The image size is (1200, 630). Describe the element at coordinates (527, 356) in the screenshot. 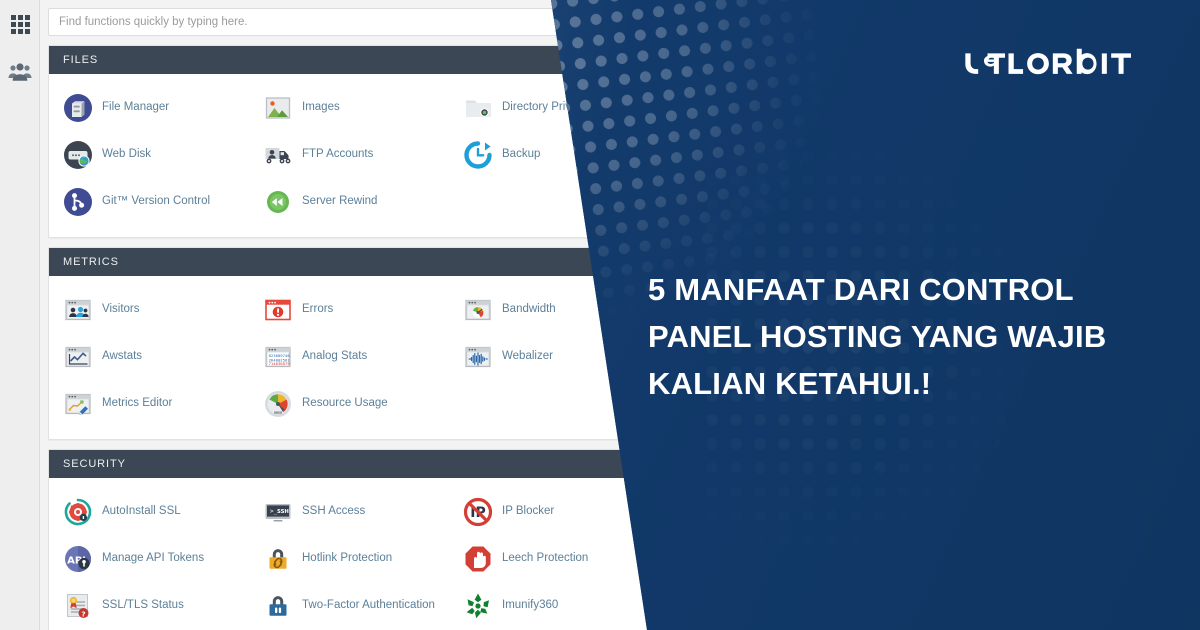

I see `tile-label: Webalizer` at that location.